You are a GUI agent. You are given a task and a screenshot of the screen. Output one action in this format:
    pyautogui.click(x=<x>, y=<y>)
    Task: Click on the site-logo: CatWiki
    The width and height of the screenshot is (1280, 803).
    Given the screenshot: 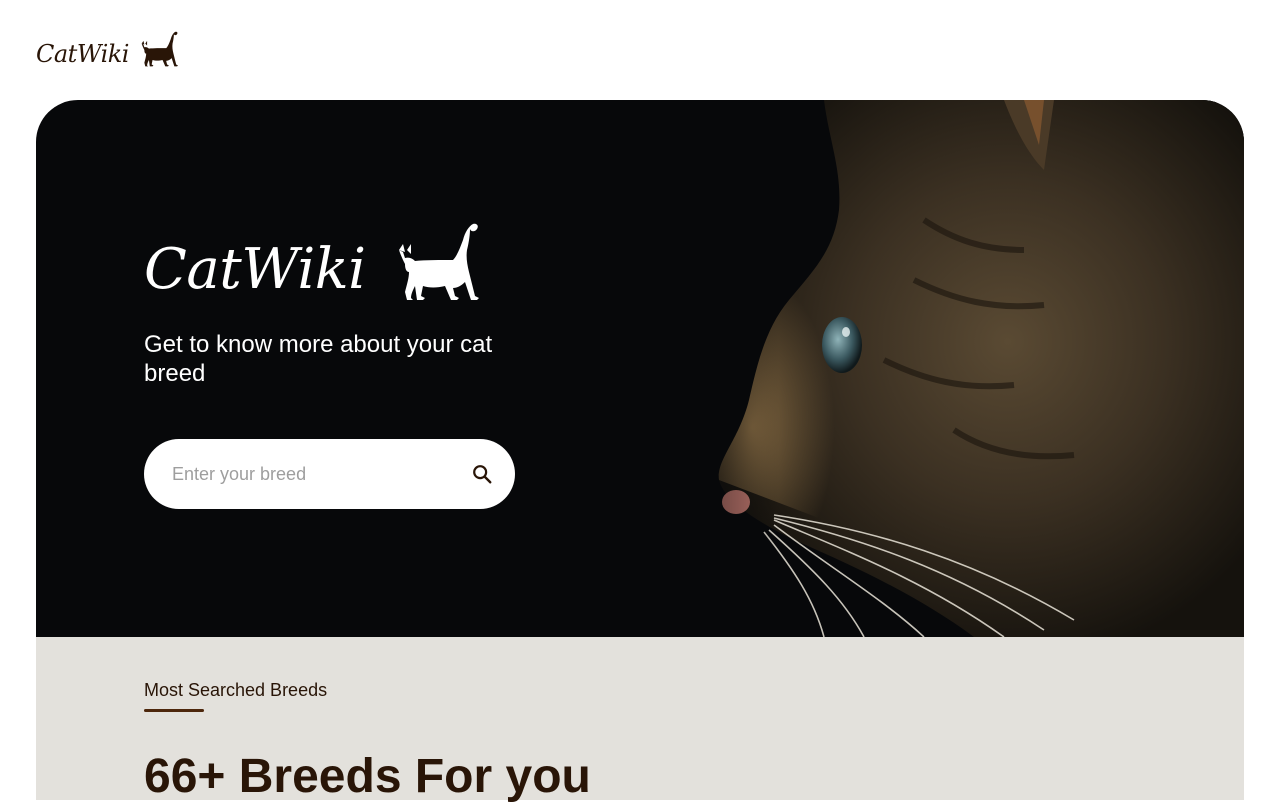 What is the action you would take?
    pyautogui.click(x=108, y=48)
    